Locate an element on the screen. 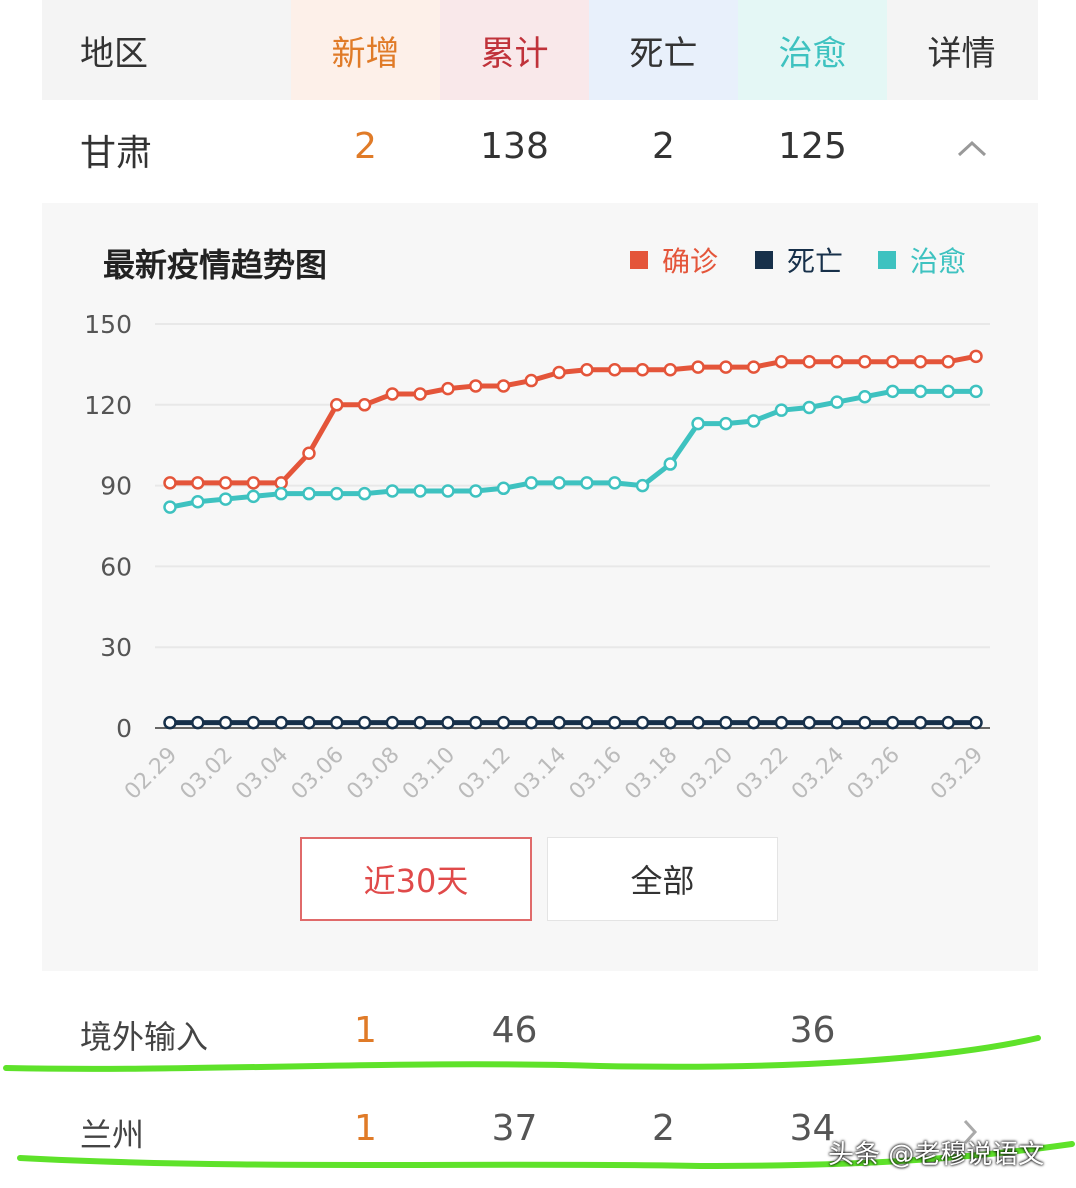 The width and height of the screenshot is (1076, 1188). x-tick-label: 03.06 is located at coordinates (318, 774).